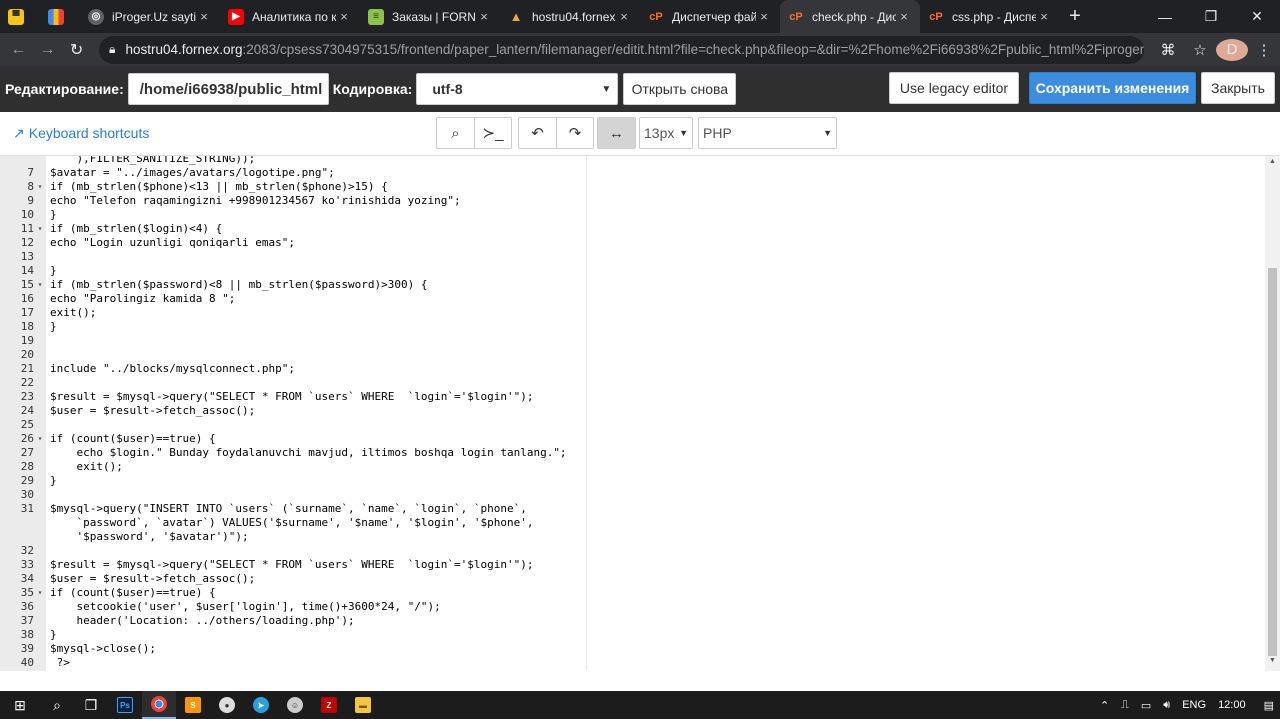 The image size is (1280, 719). I want to click on legacy-editor-button: Use legacy editor, so click(954, 88).